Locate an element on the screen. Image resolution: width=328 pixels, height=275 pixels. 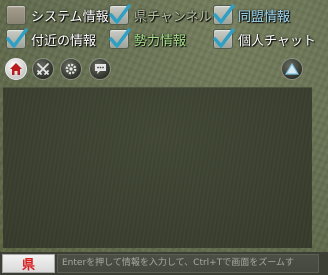
filter-label: システム情報 is located at coordinates (70, 17).